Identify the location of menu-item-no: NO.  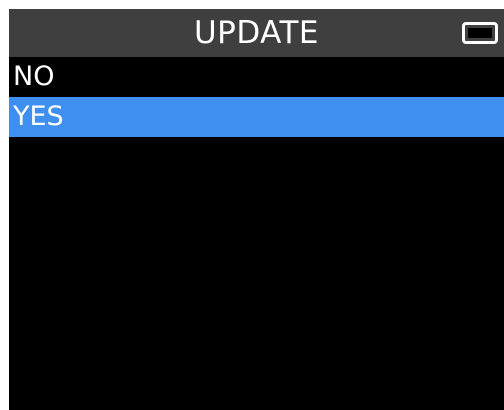
(256, 77).